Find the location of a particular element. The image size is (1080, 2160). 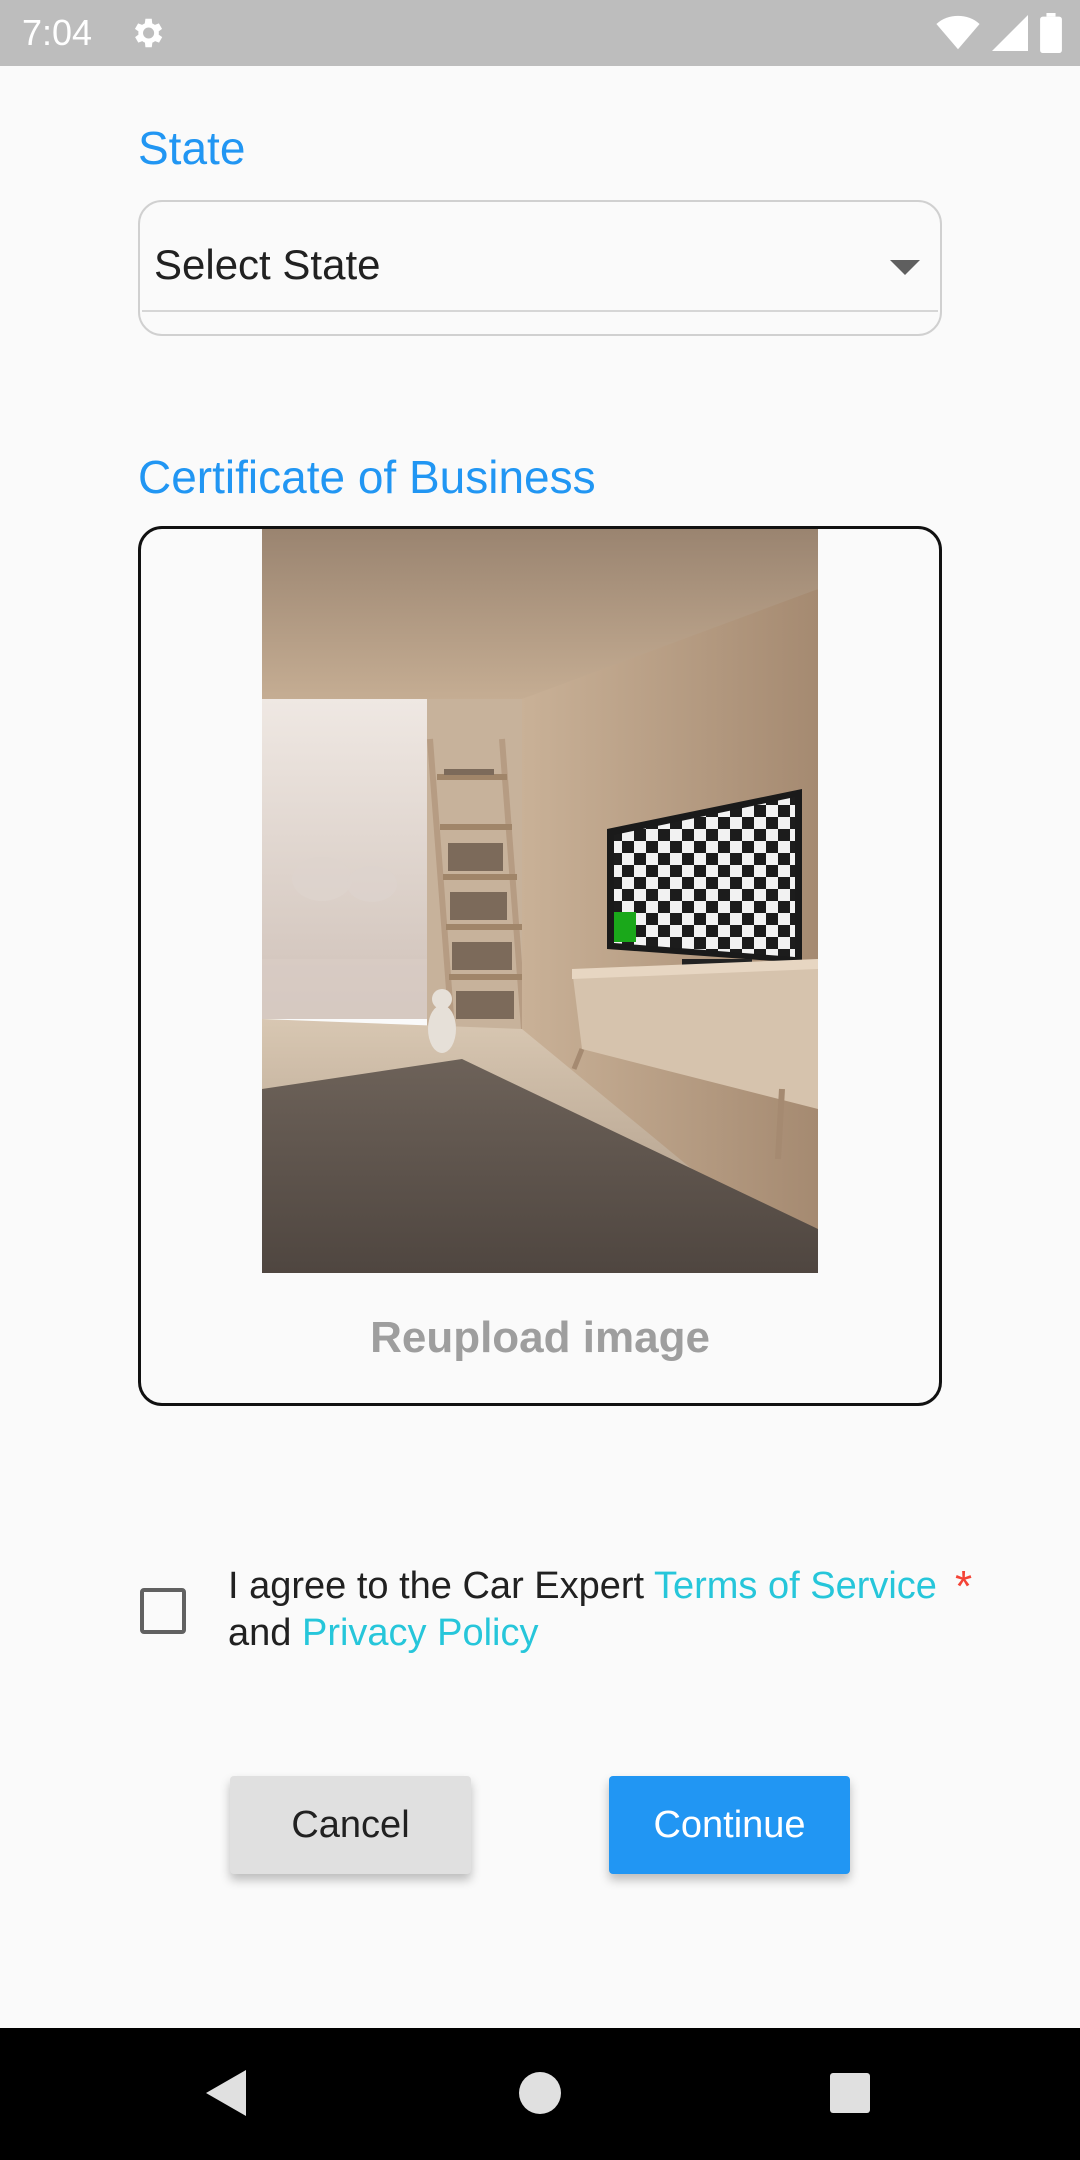

status-icons is located at coordinates (999, 33).